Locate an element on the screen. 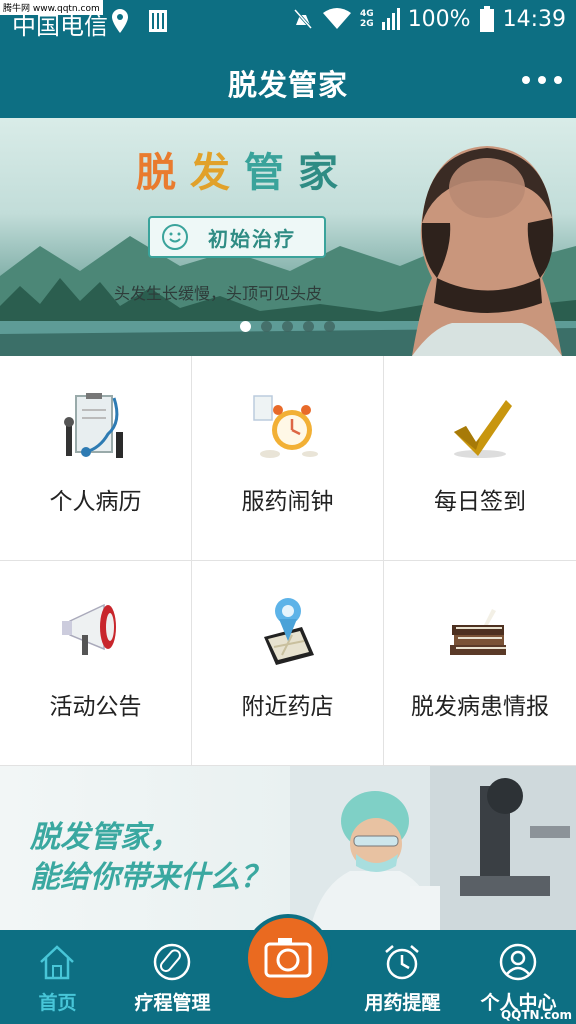  watermark-top: 腾牛网 www.qqtn.com is located at coordinates (51, 7).